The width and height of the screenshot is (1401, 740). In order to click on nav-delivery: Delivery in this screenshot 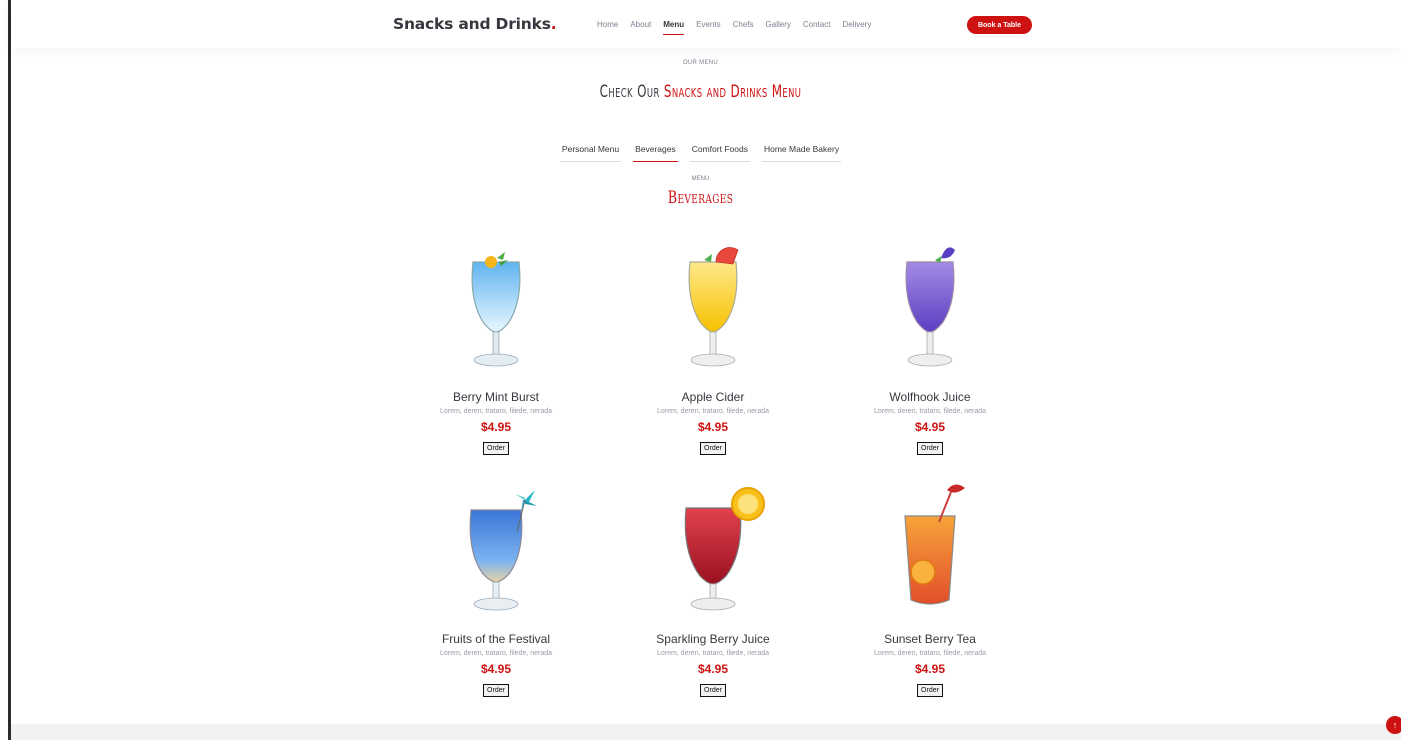, I will do `click(856, 24)`.